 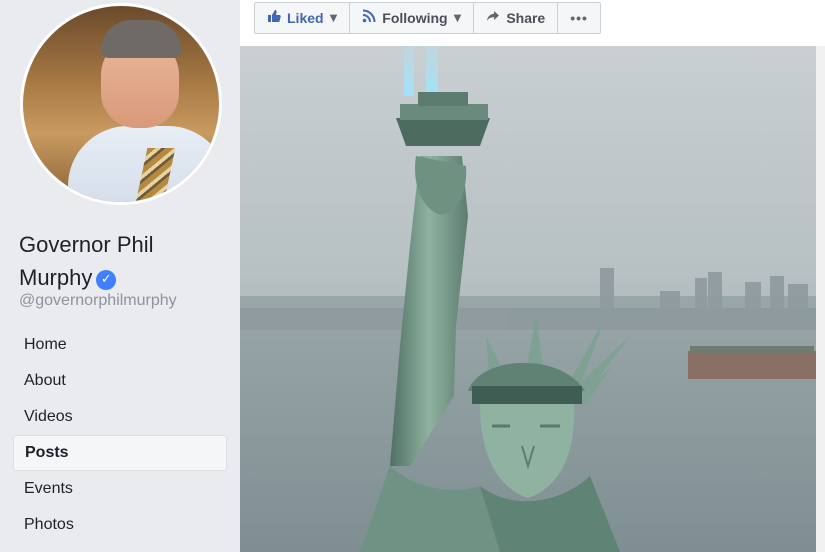 What do you see at coordinates (526, 18) in the screenshot?
I see `share-label: Share` at bounding box center [526, 18].